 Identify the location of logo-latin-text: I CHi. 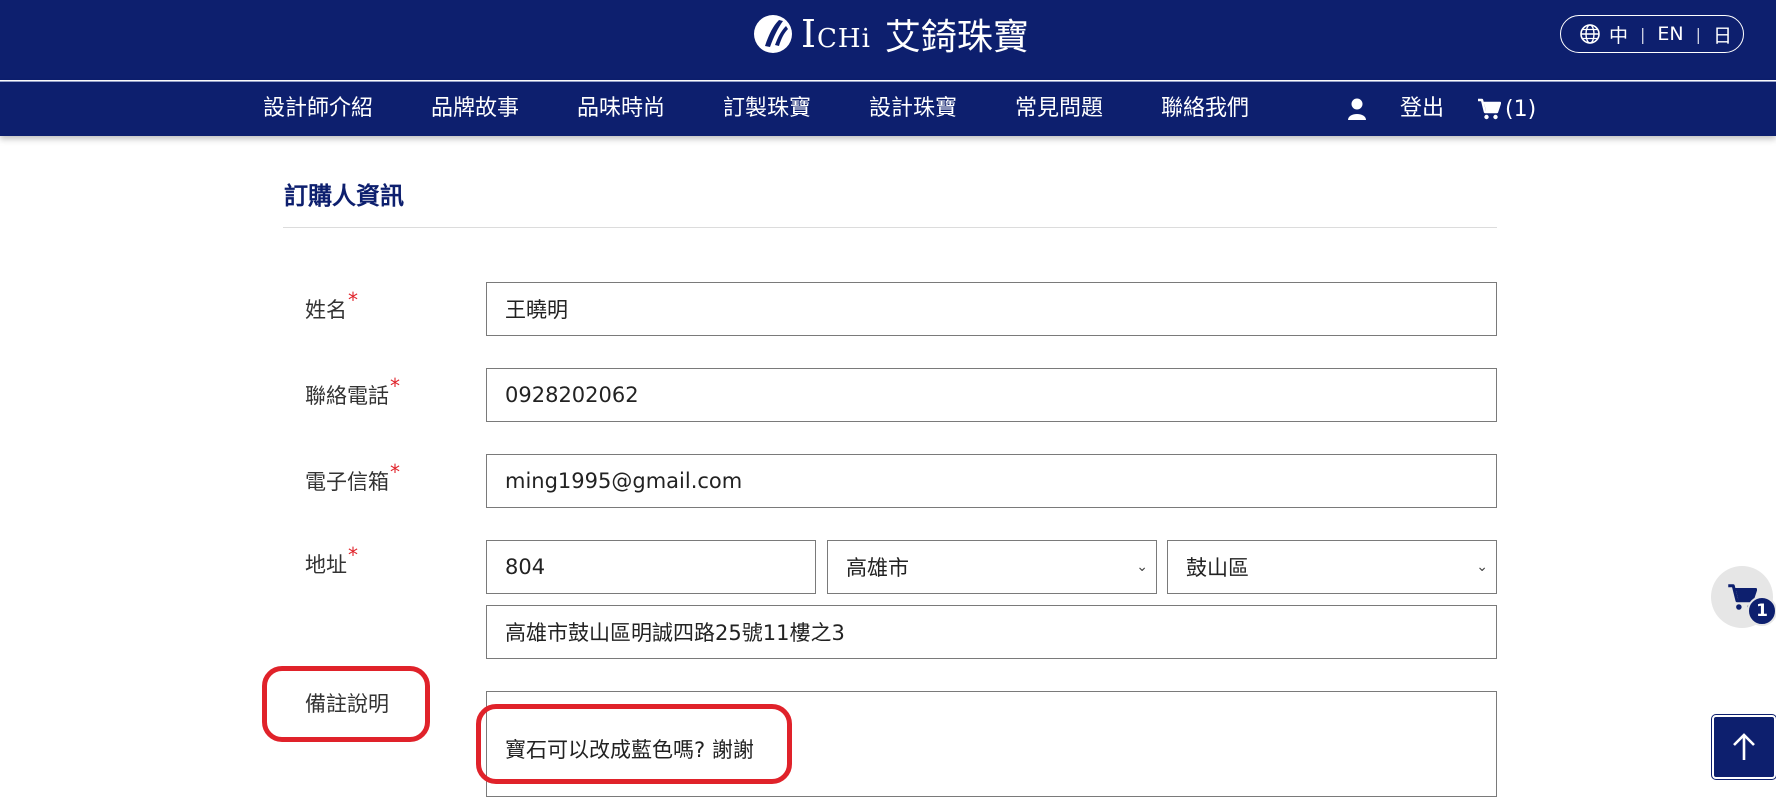
(836, 34).